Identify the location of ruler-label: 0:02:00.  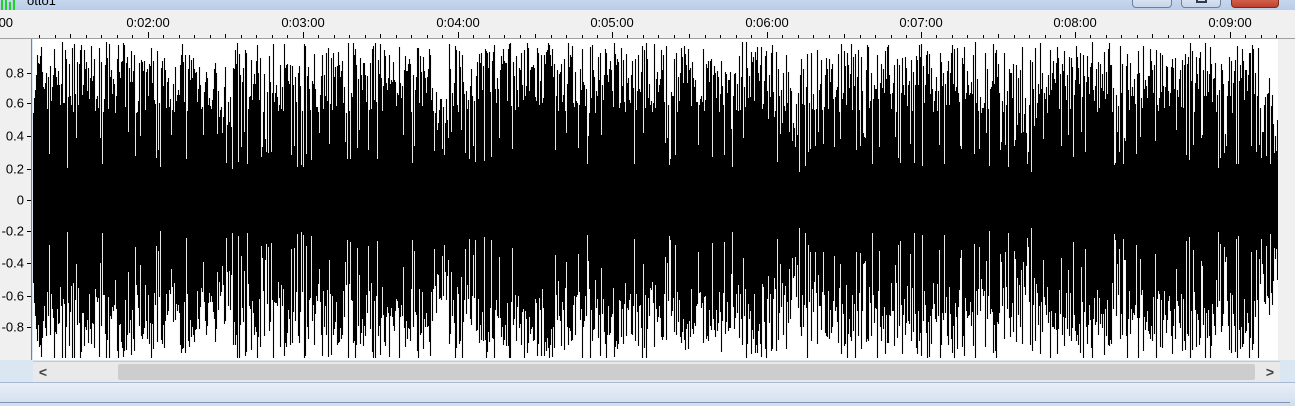
(148, 22).